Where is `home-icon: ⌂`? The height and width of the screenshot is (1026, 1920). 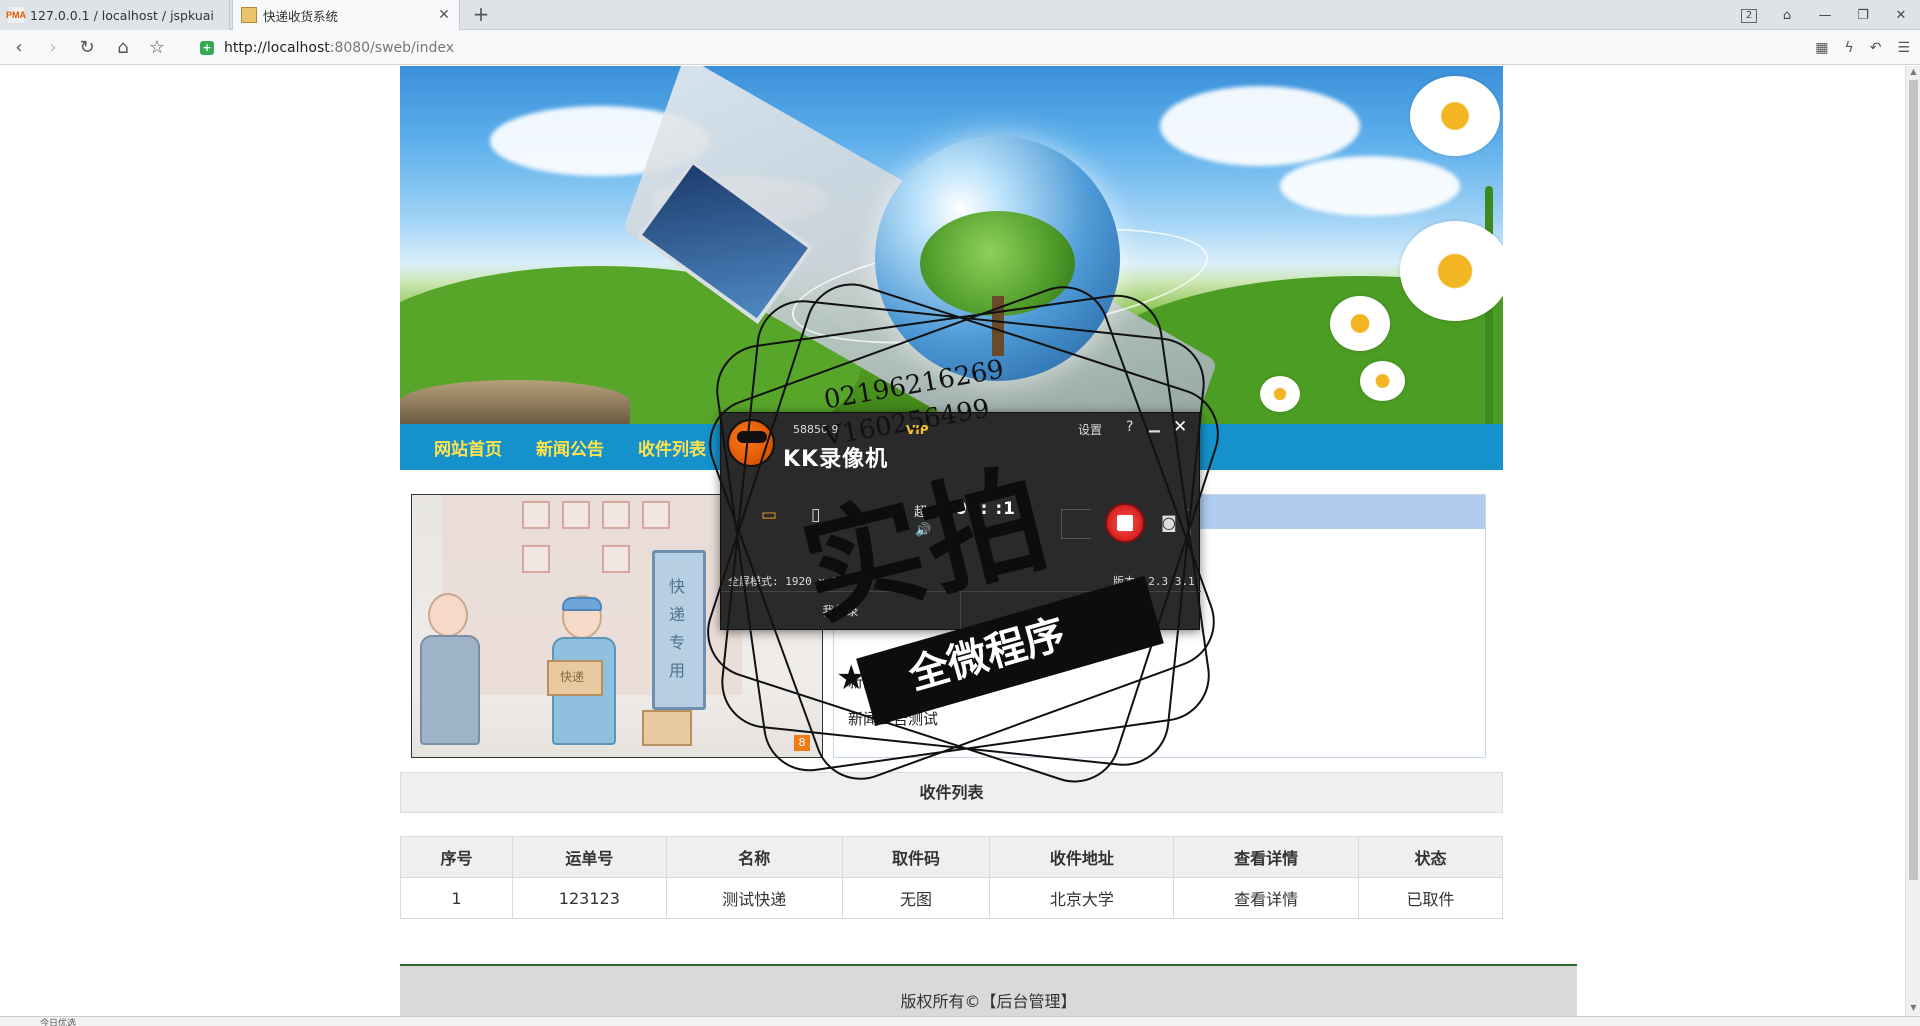
home-icon: ⌂ is located at coordinates (123, 48).